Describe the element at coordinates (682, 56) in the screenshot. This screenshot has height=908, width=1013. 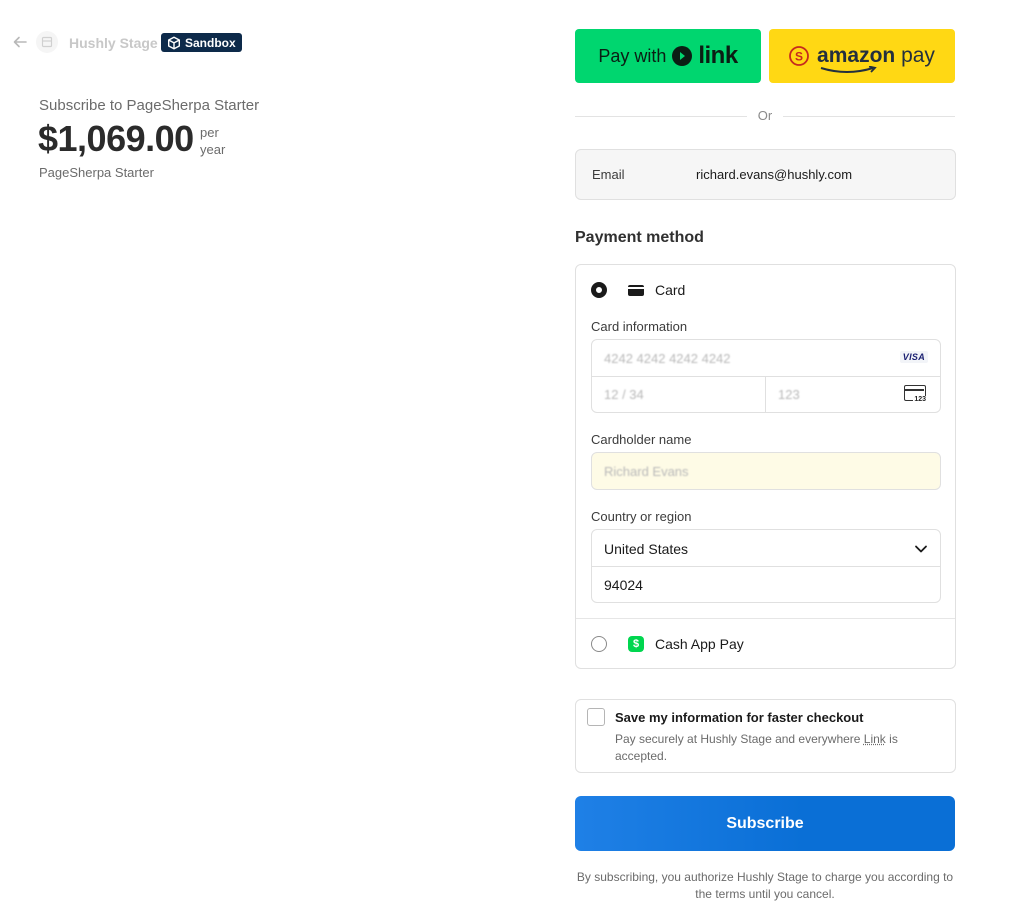
I see `link-play-icon` at that location.